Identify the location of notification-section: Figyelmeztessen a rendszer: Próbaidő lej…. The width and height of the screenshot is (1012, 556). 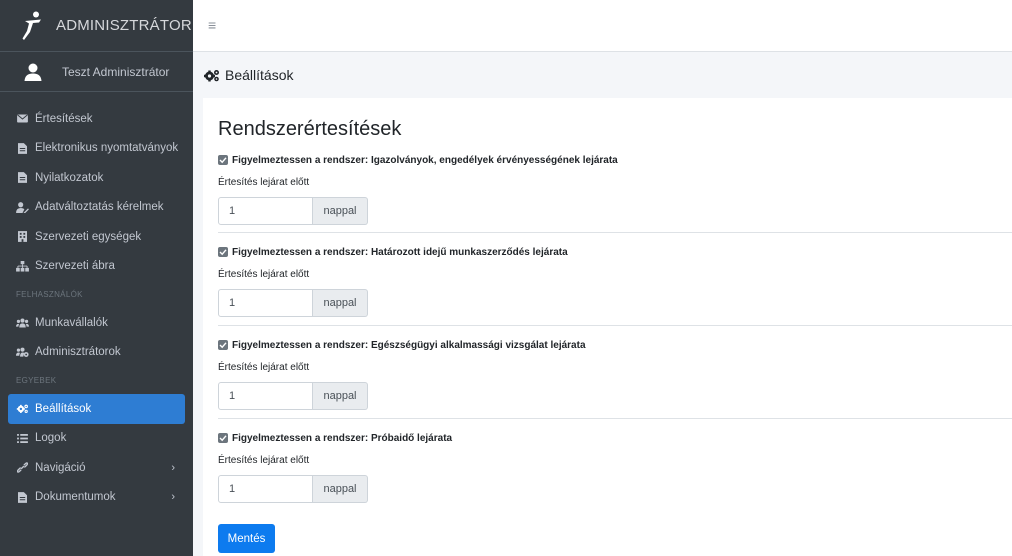
(615, 467).